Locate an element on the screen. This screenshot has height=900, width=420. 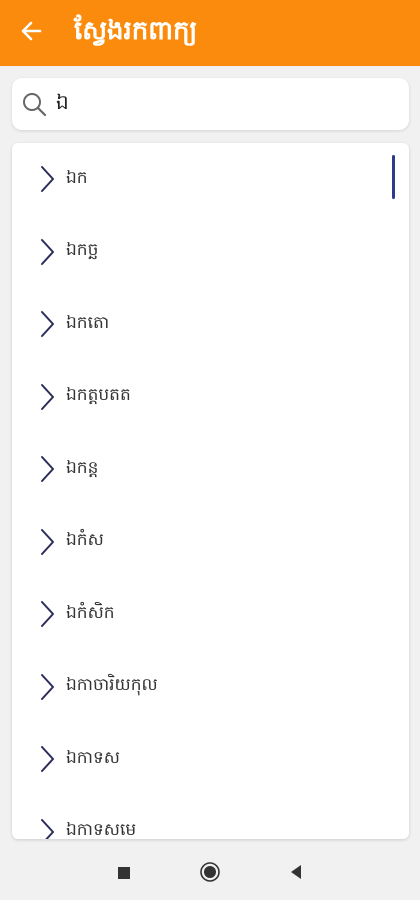
arrow-left-icon is located at coordinates (31, 33).